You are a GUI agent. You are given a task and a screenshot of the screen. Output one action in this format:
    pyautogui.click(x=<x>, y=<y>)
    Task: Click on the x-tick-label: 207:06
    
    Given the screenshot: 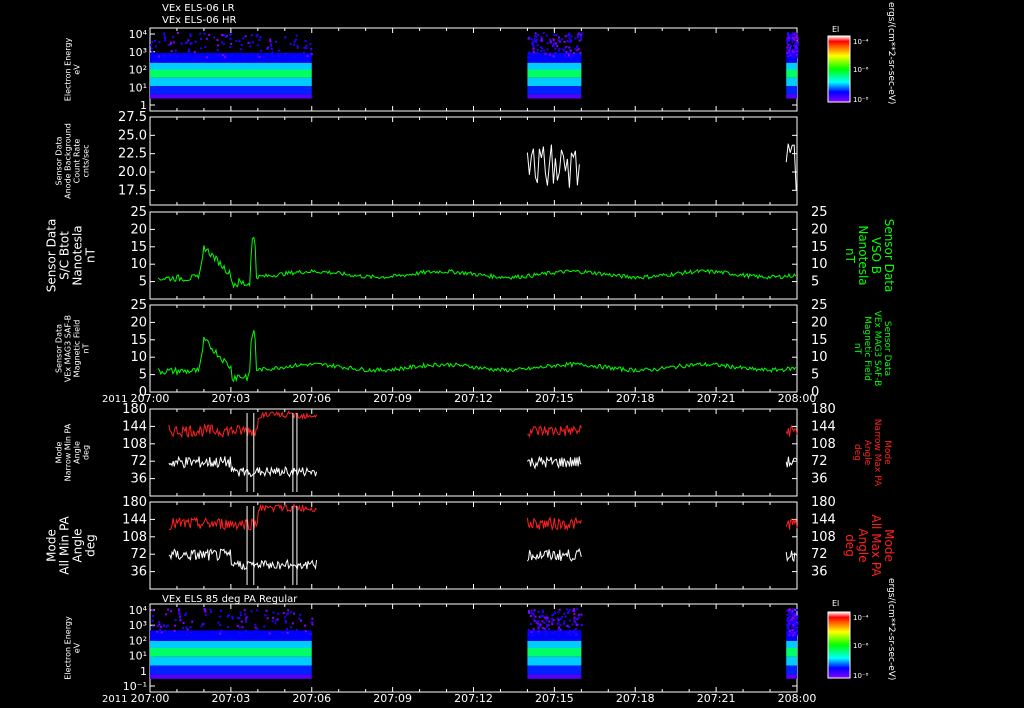 What is the action you would take?
    pyautogui.click(x=311, y=398)
    